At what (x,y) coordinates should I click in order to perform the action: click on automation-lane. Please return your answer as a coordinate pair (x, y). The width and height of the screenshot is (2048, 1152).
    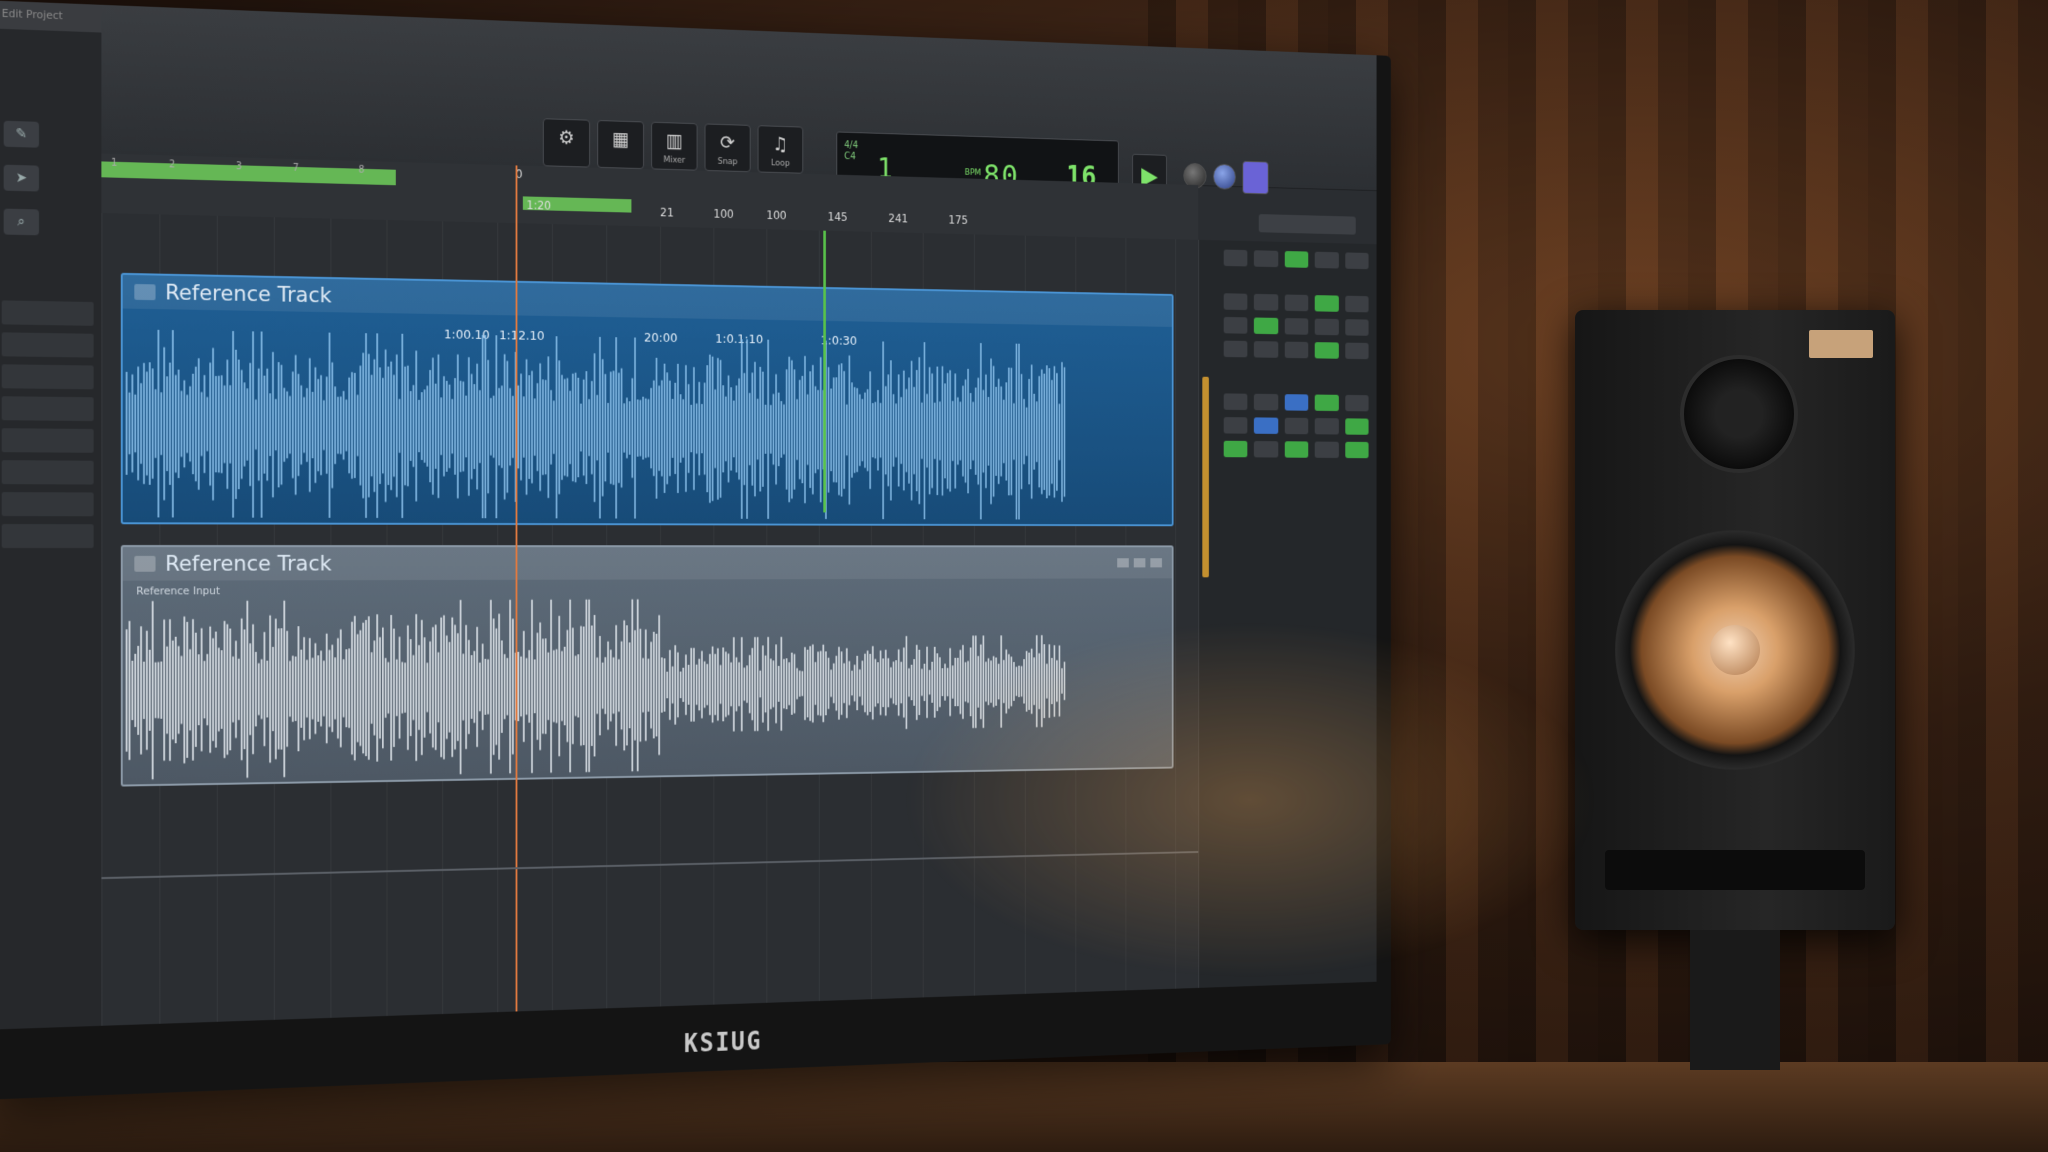
    Looking at the image, I should click on (649, 865).